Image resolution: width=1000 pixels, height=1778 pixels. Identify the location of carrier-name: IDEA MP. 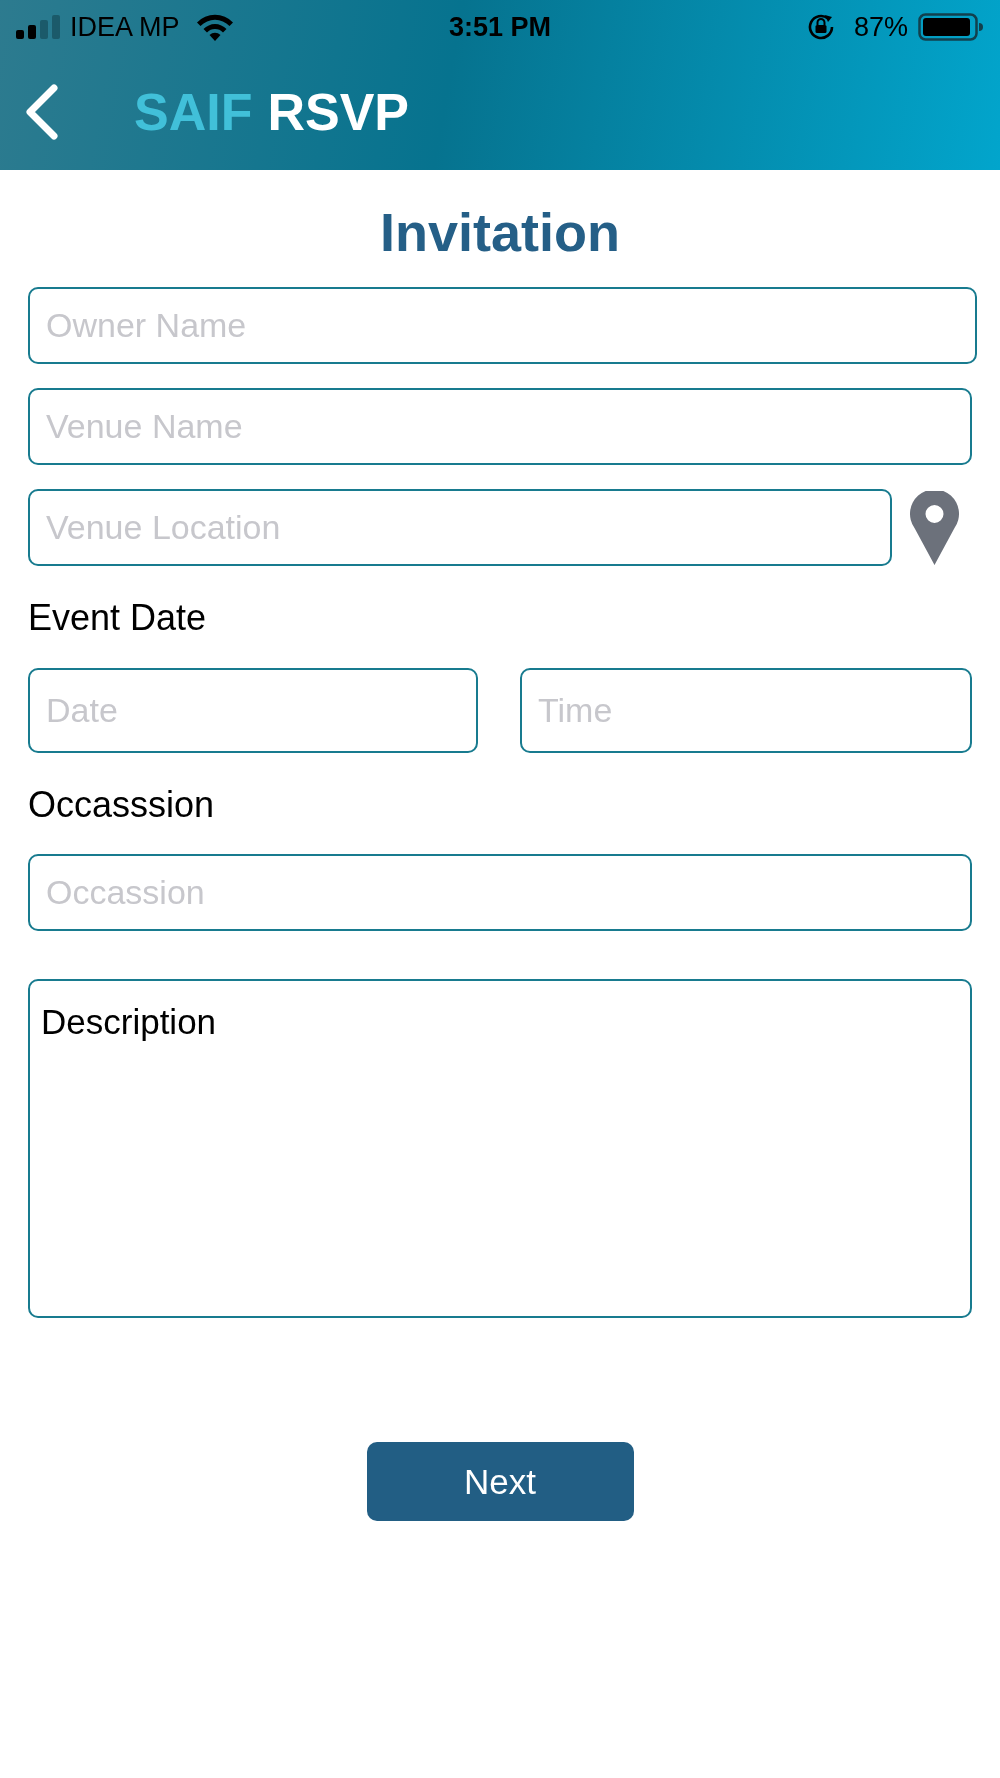
(125, 27).